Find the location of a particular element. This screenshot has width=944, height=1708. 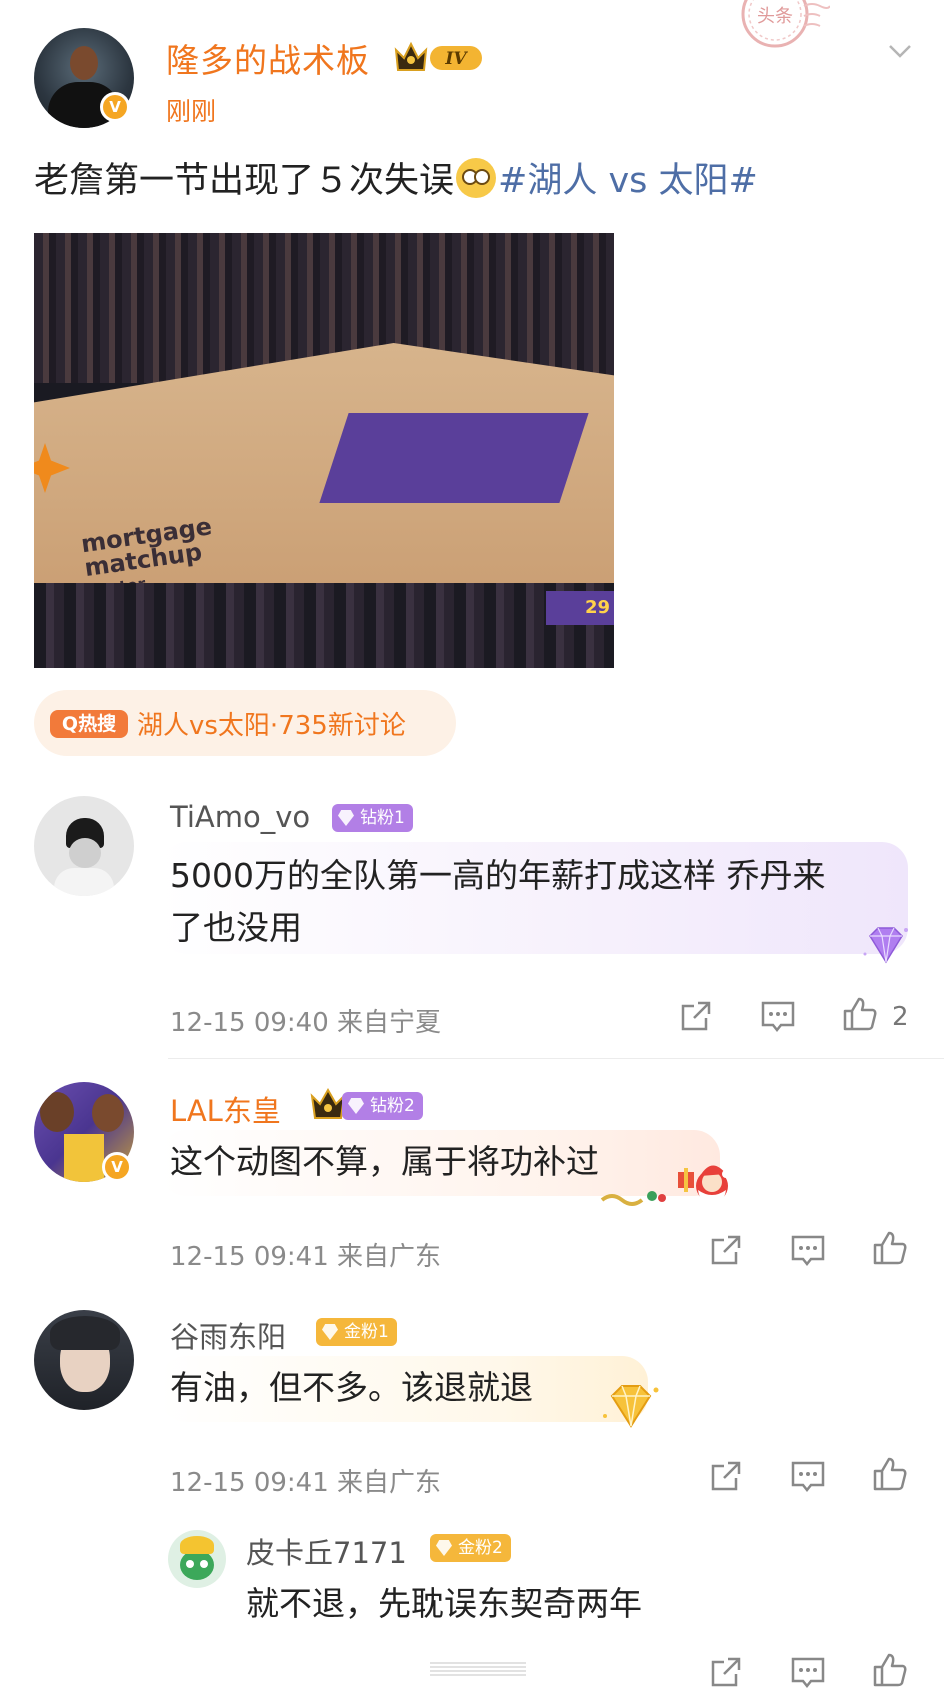

svg-text: 头条 is located at coordinates (775, 16).